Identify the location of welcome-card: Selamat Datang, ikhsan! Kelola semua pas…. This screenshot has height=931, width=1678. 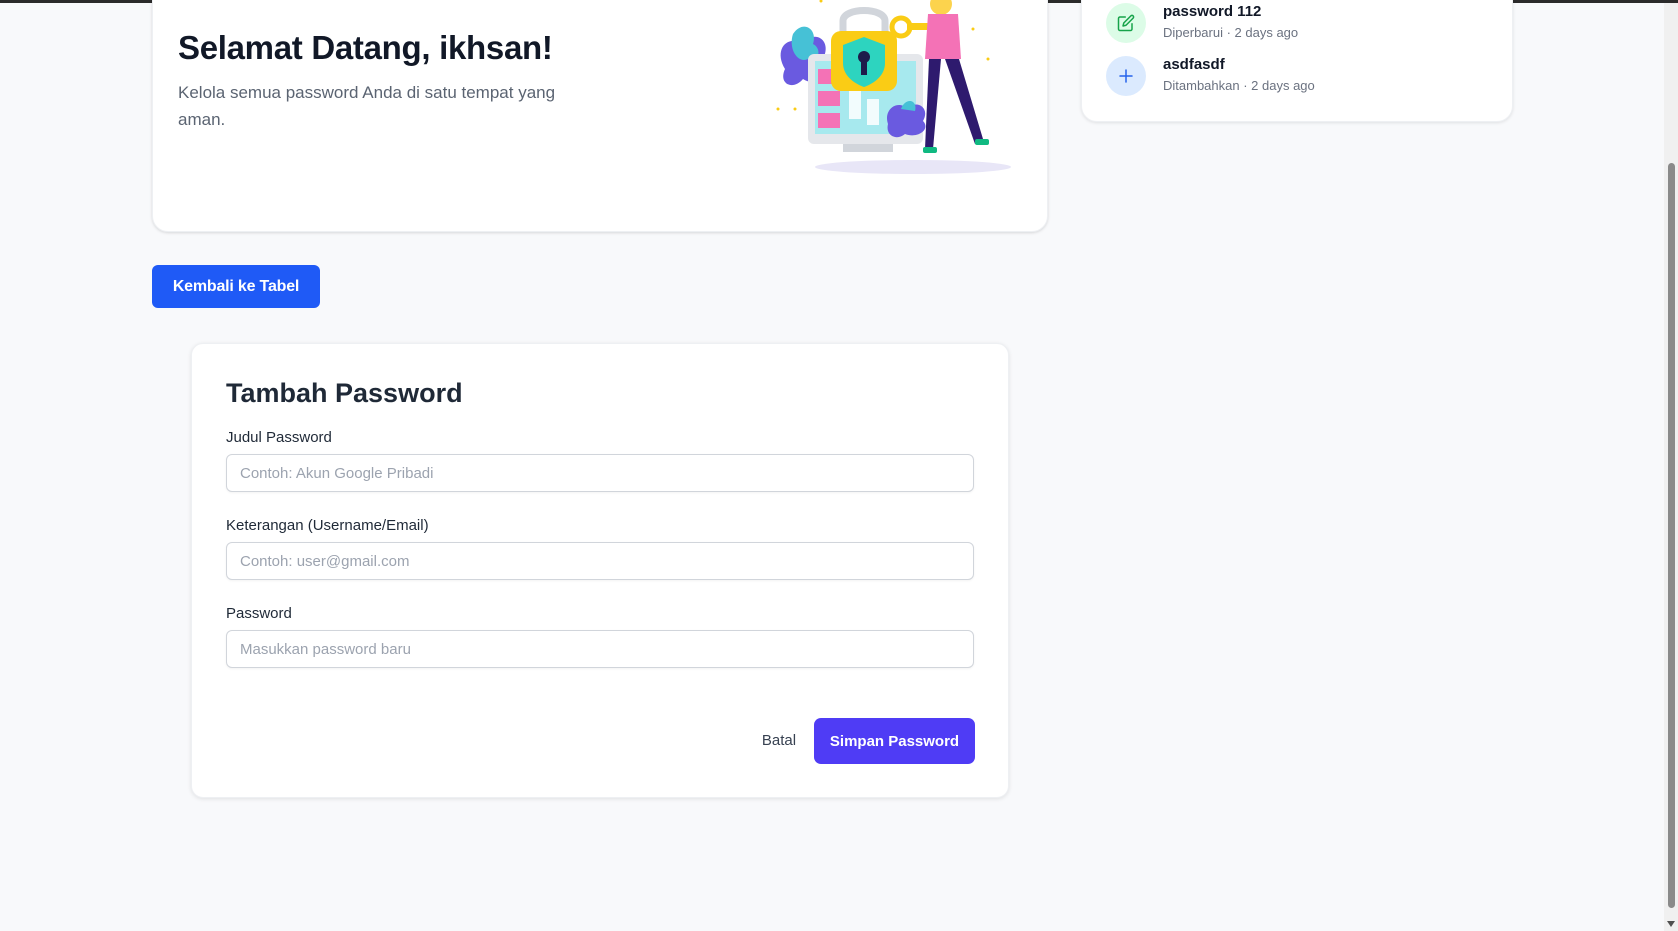
(600, 116).